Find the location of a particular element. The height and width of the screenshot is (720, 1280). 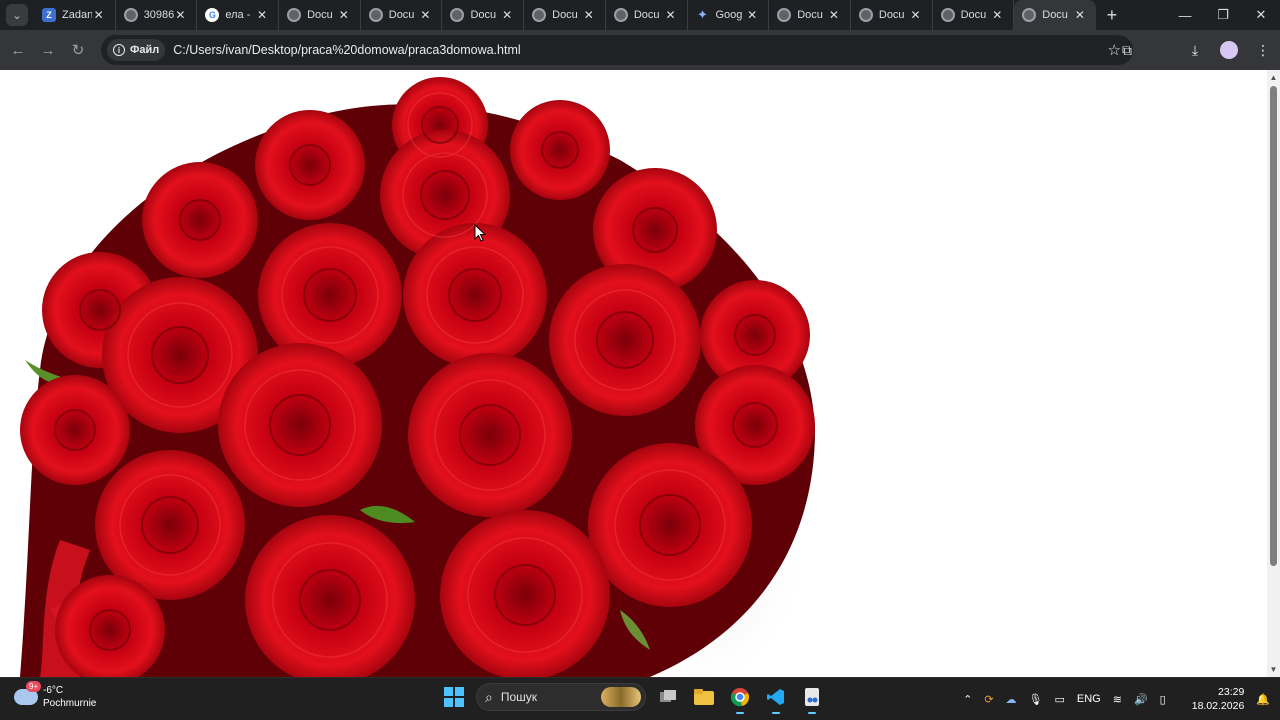

window-controls: — ❐ ✕ is located at coordinates (1223, 15).